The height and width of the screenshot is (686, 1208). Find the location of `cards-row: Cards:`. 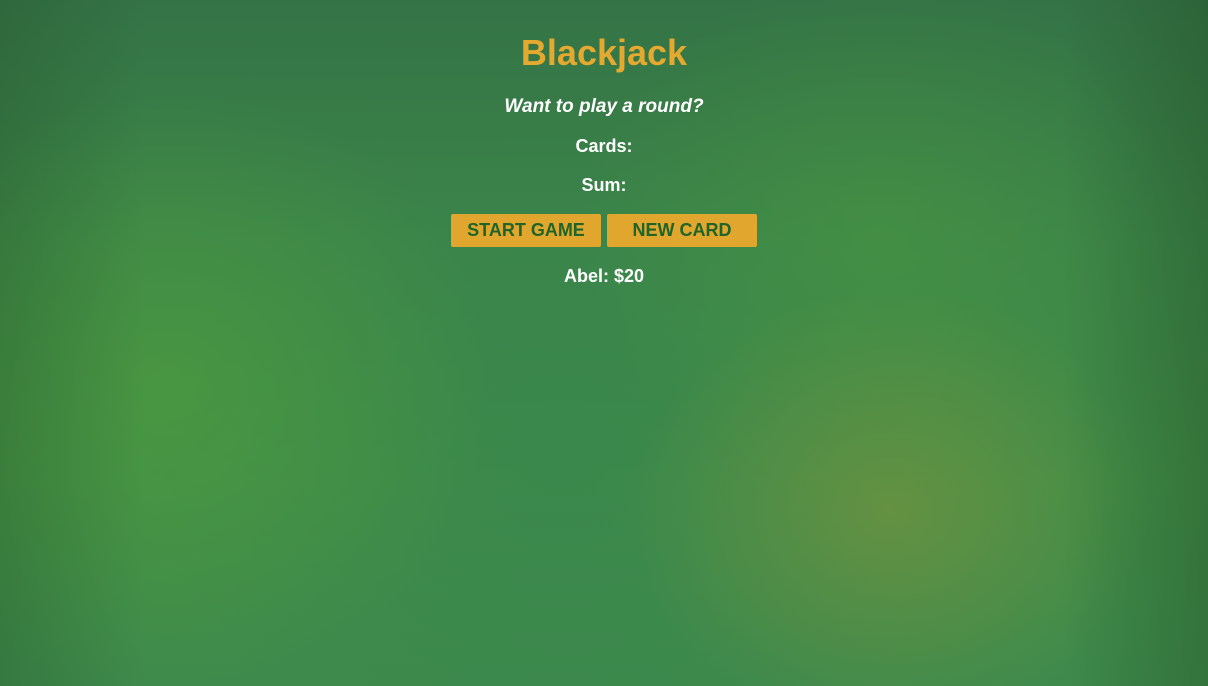

cards-row: Cards: is located at coordinates (604, 146).